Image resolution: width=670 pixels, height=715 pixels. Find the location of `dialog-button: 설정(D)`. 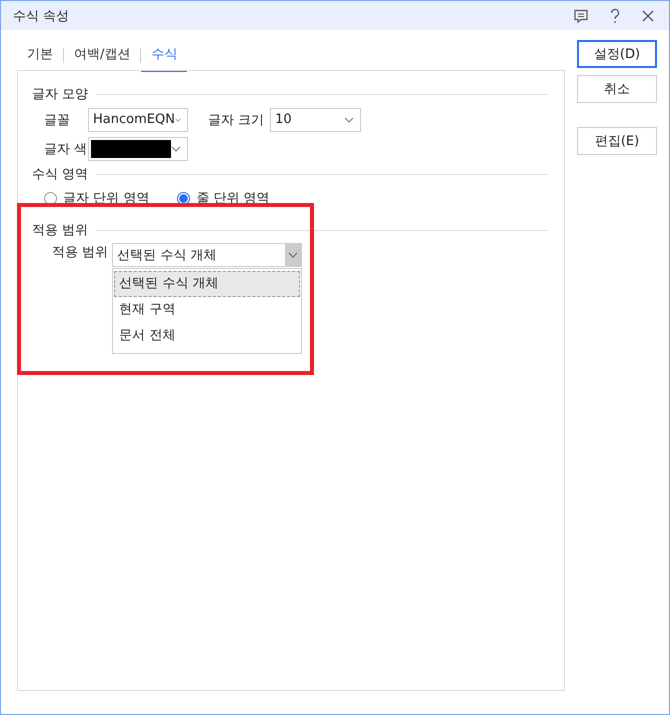

dialog-button: 설정(D) is located at coordinates (617, 54).